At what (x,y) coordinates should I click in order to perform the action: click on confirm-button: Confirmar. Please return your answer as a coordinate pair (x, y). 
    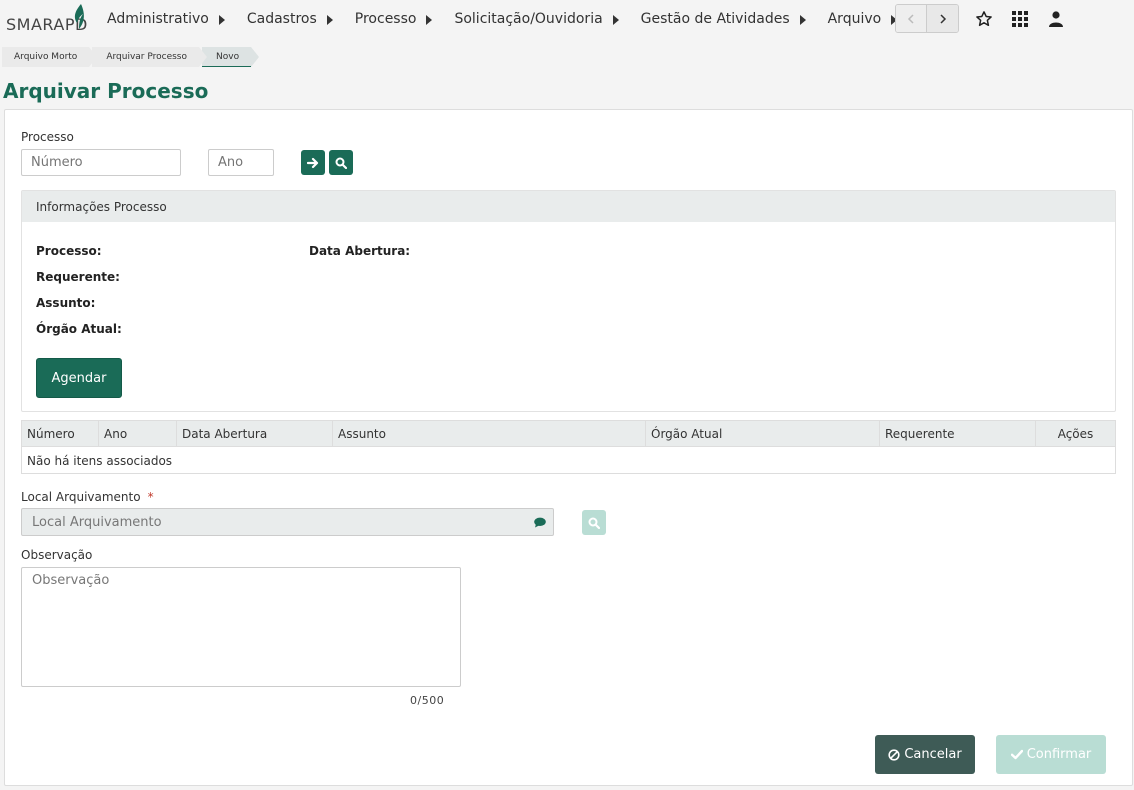
    Looking at the image, I should click on (1051, 754).